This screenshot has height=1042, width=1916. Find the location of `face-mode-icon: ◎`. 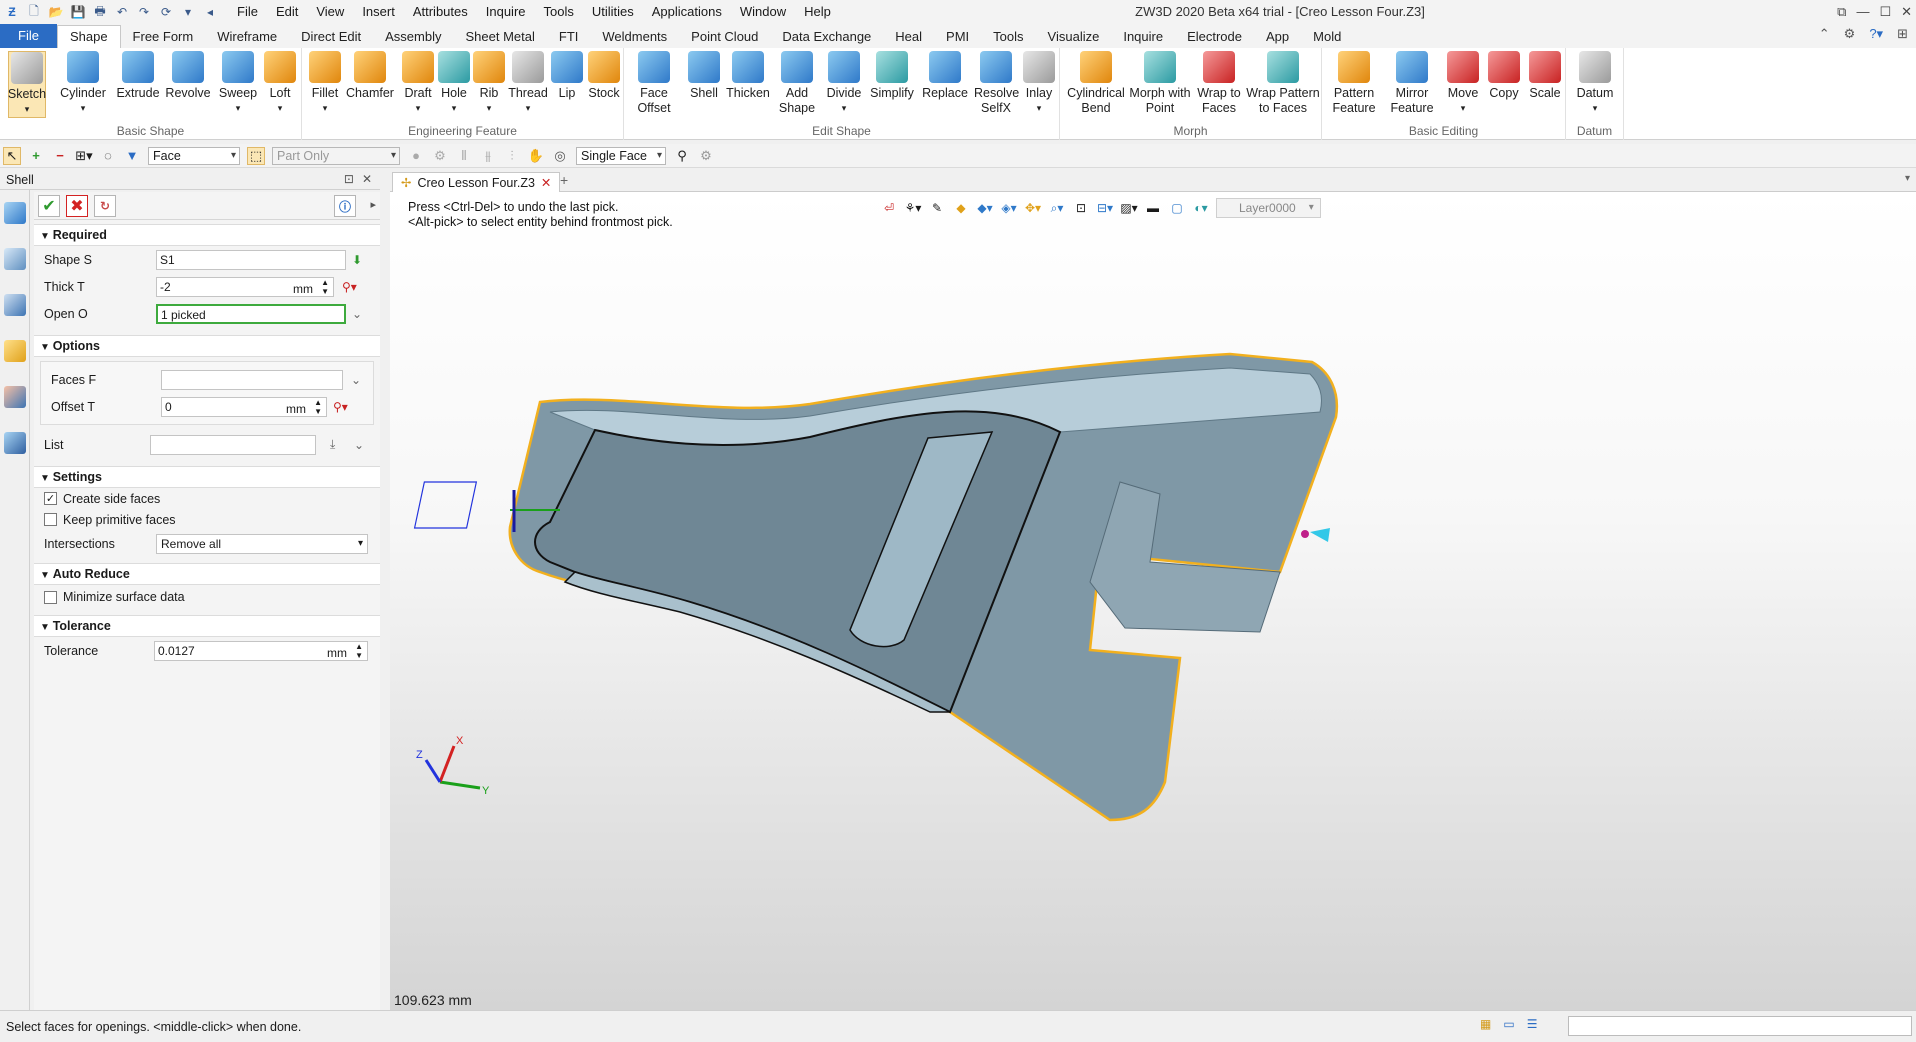

face-mode-icon: ◎ is located at coordinates (560, 156).